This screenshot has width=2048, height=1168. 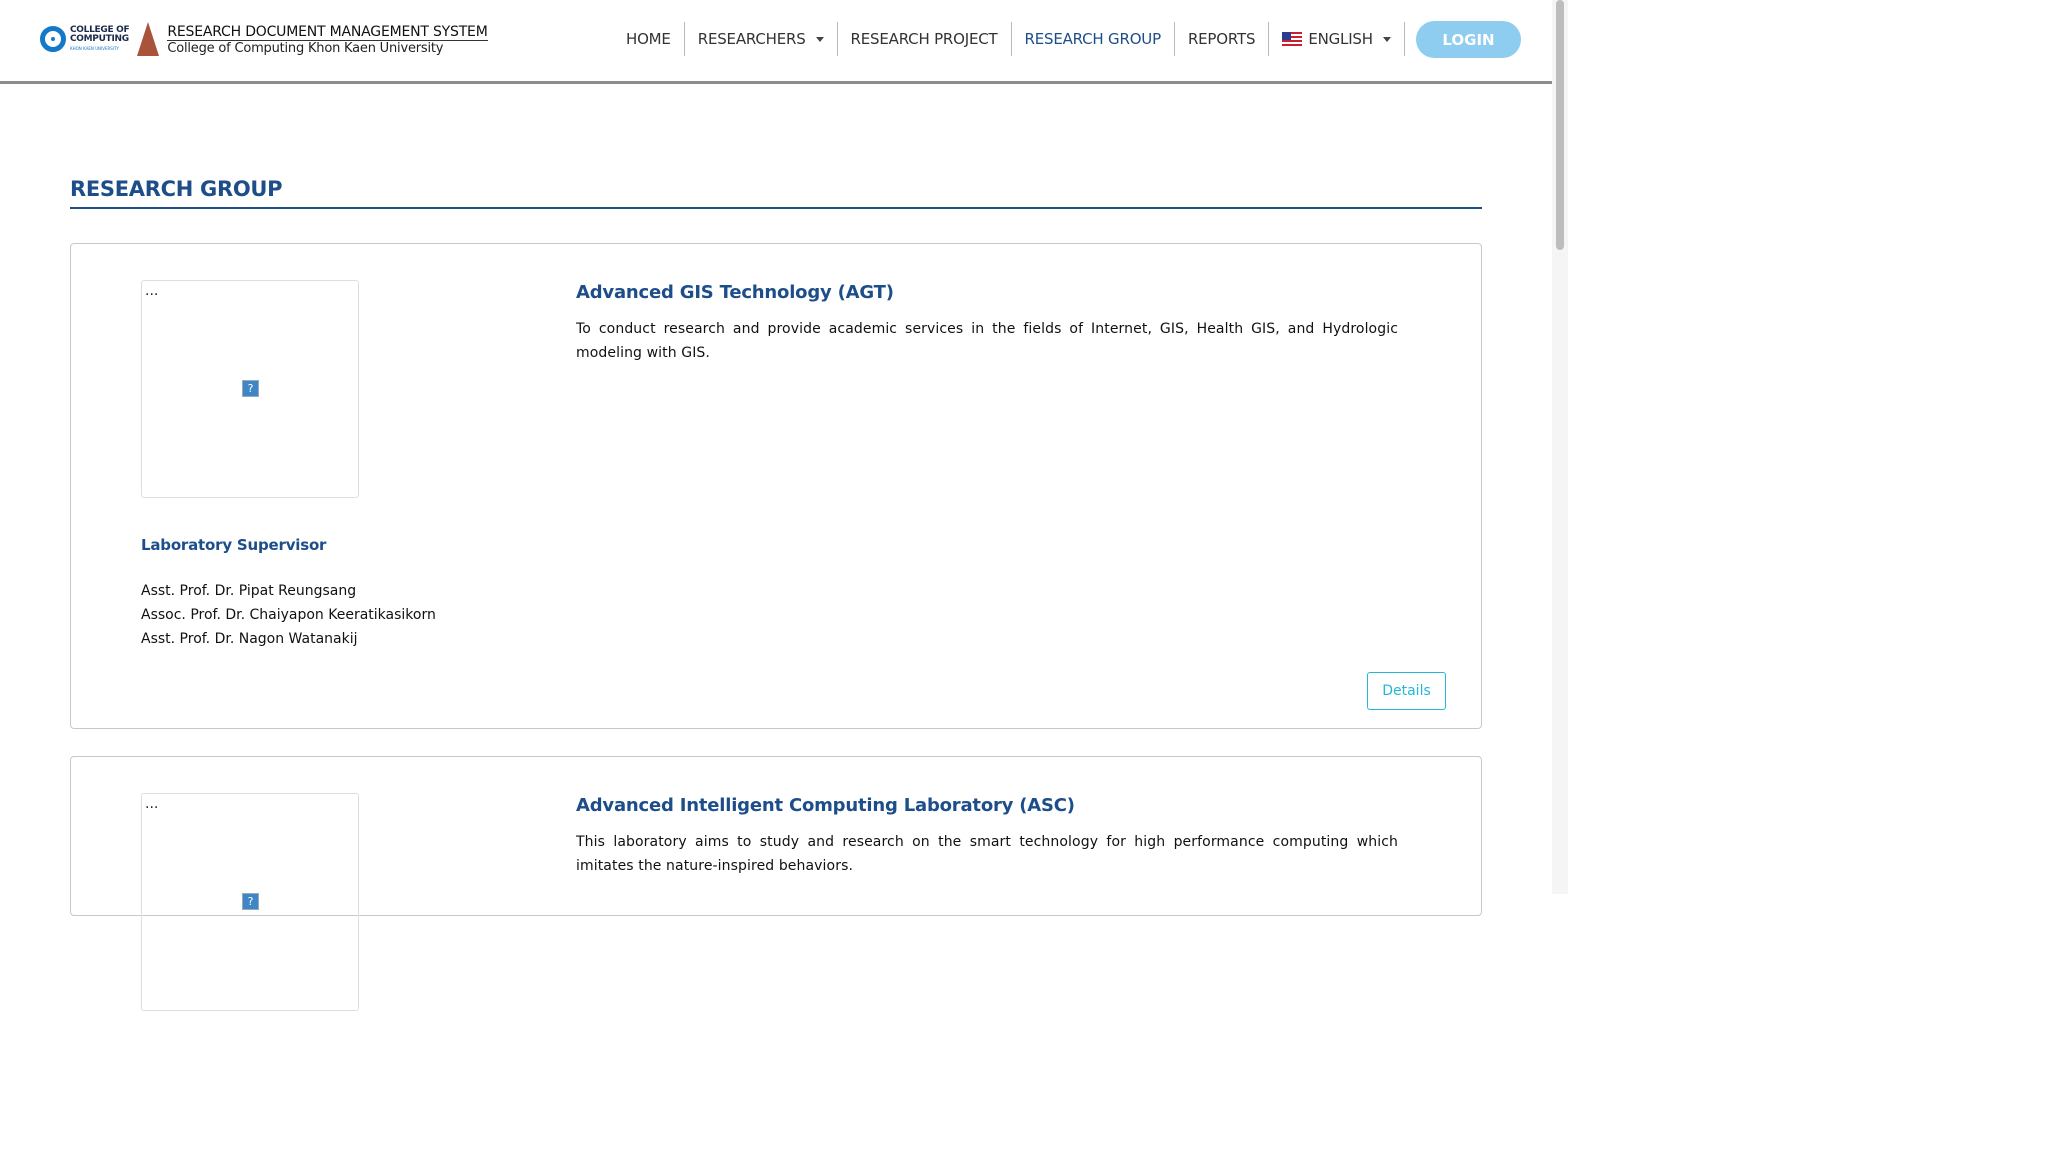 I want to click on group-name: Advanced GIS Technology (AGT), so click(x=735, y=292).